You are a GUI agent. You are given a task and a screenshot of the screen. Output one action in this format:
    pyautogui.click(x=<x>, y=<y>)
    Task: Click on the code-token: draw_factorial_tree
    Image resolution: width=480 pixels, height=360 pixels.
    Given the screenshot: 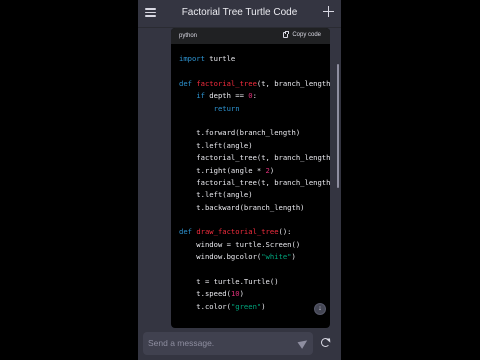 What is the action you would take?
    pyautogui.click(x=237, y=232)
    